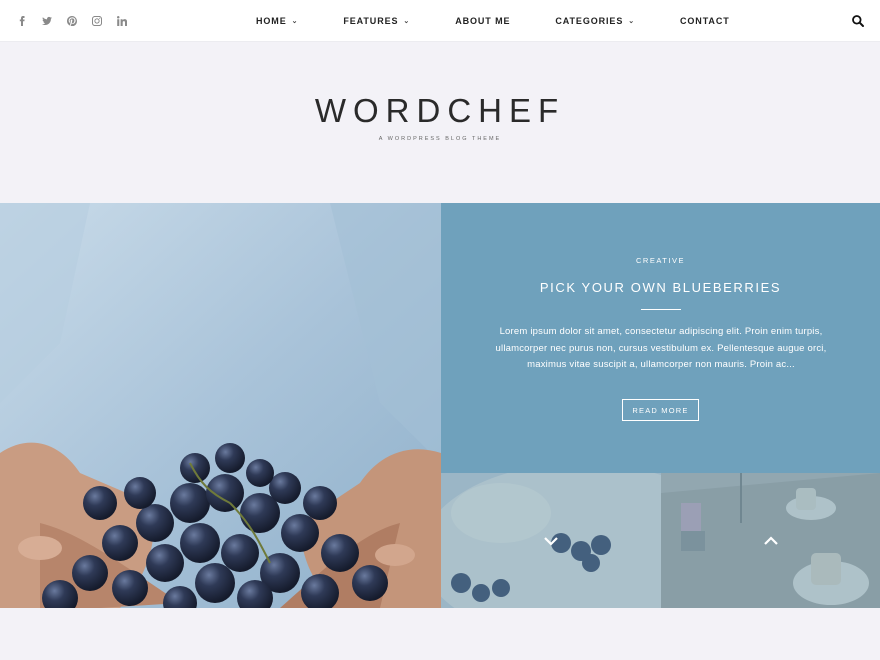  I want to click on post-title: PICK YOUR OWN BLUEBERRIES, so click(660, 287).